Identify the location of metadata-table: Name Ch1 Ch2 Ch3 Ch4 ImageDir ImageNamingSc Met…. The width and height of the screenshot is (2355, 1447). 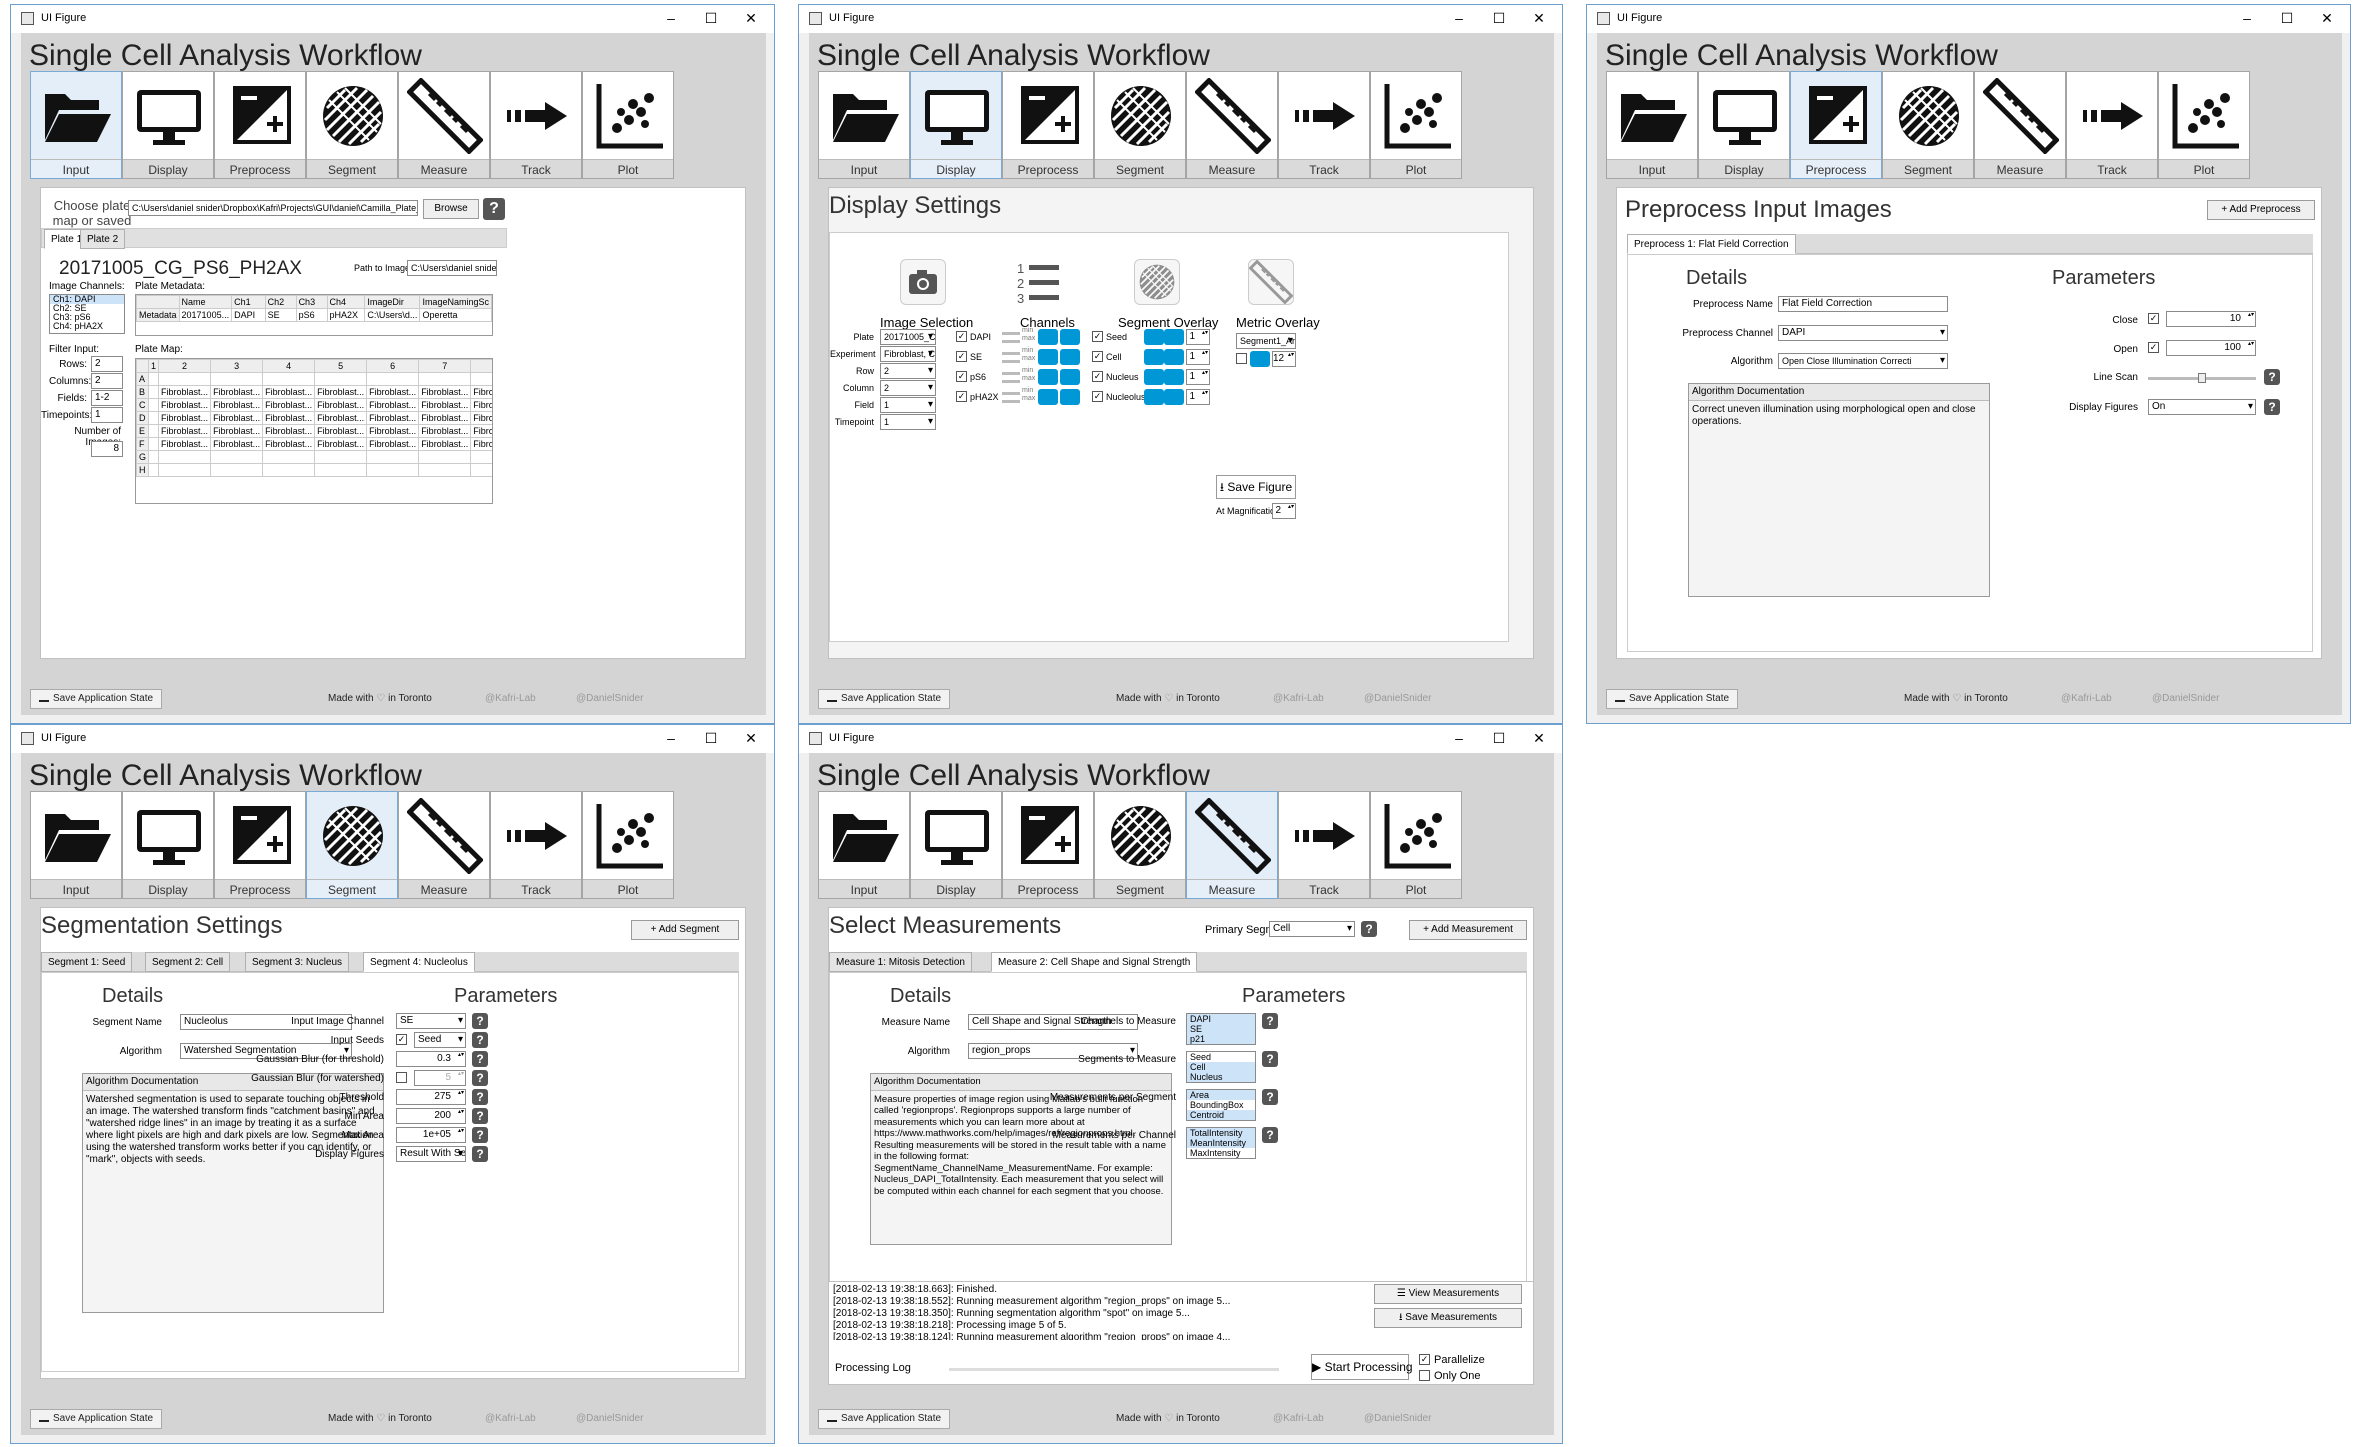
(314, 315).